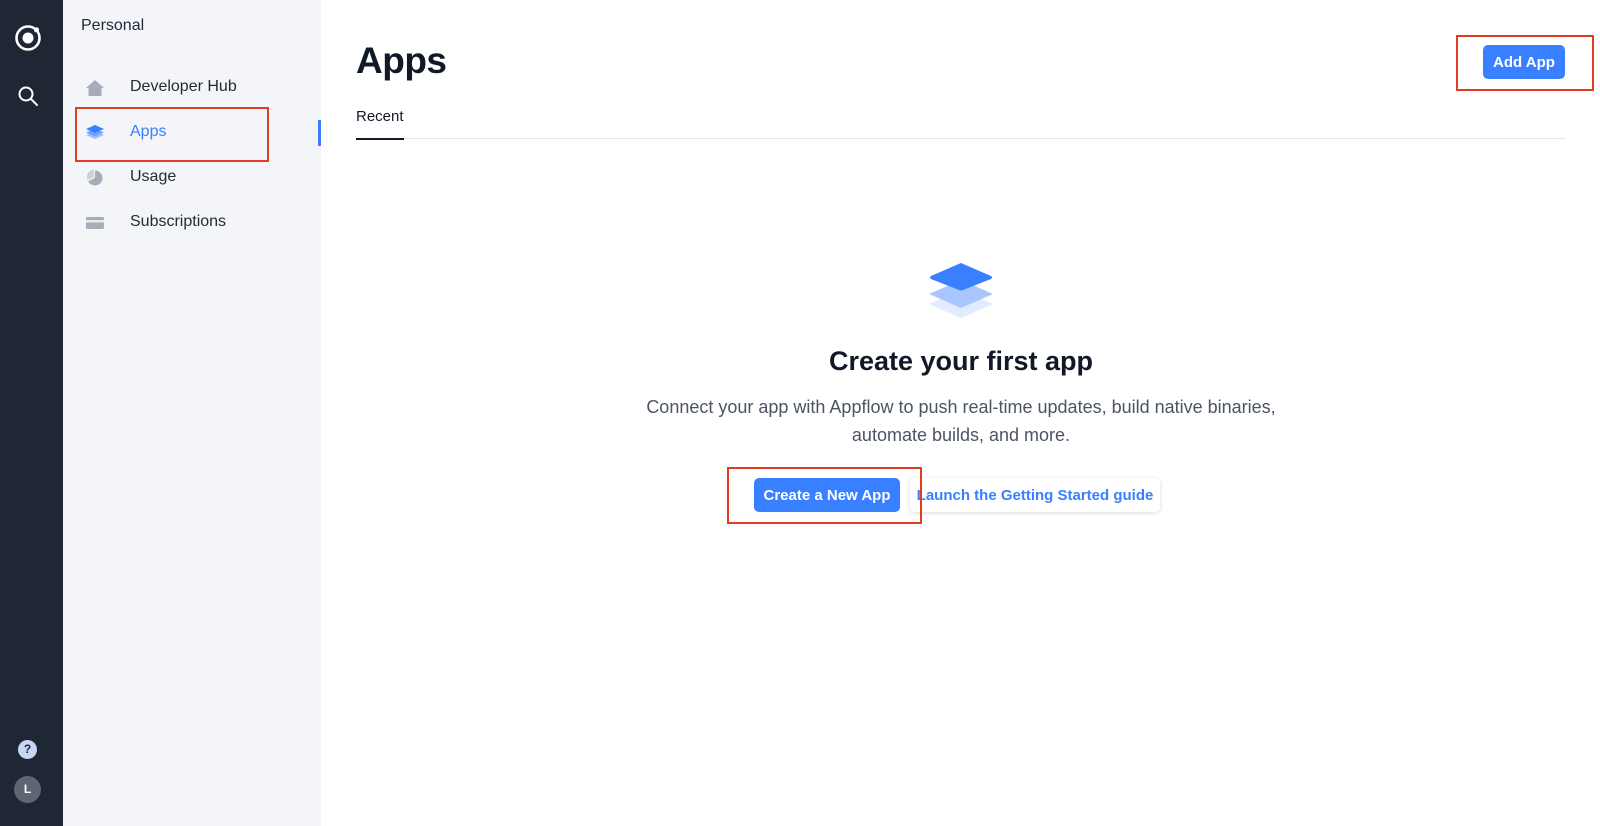  I want to click on tab-recent: Recent, so click(380, 124).